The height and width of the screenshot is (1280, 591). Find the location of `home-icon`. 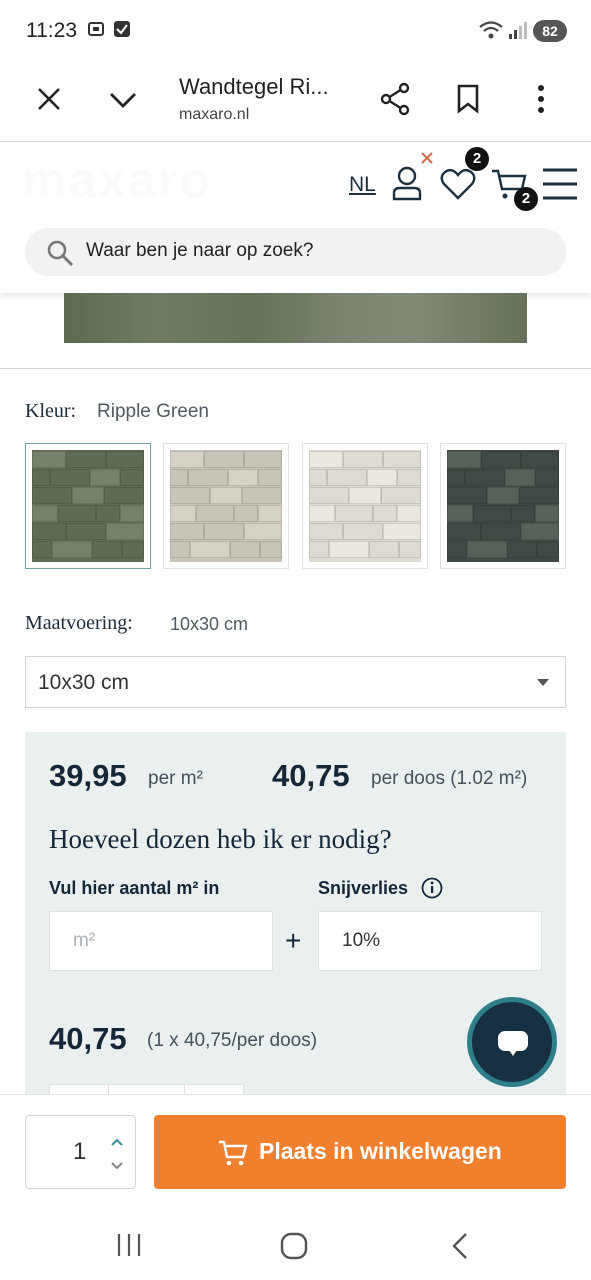

home-icon is located at coordinates (294, 1248).